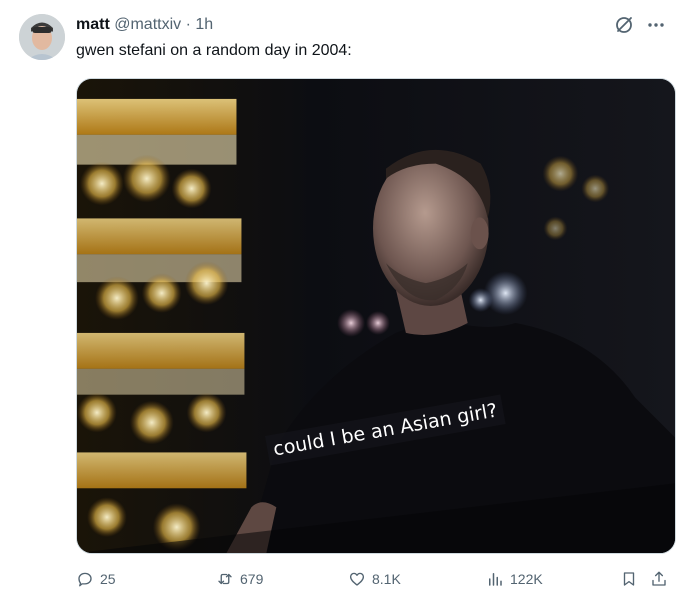 This screenshot has width=693, height=600. What do you see at coordinates (225, 579) in the screenshot?
I see `repost-icon` at bounding box center [225, 579].